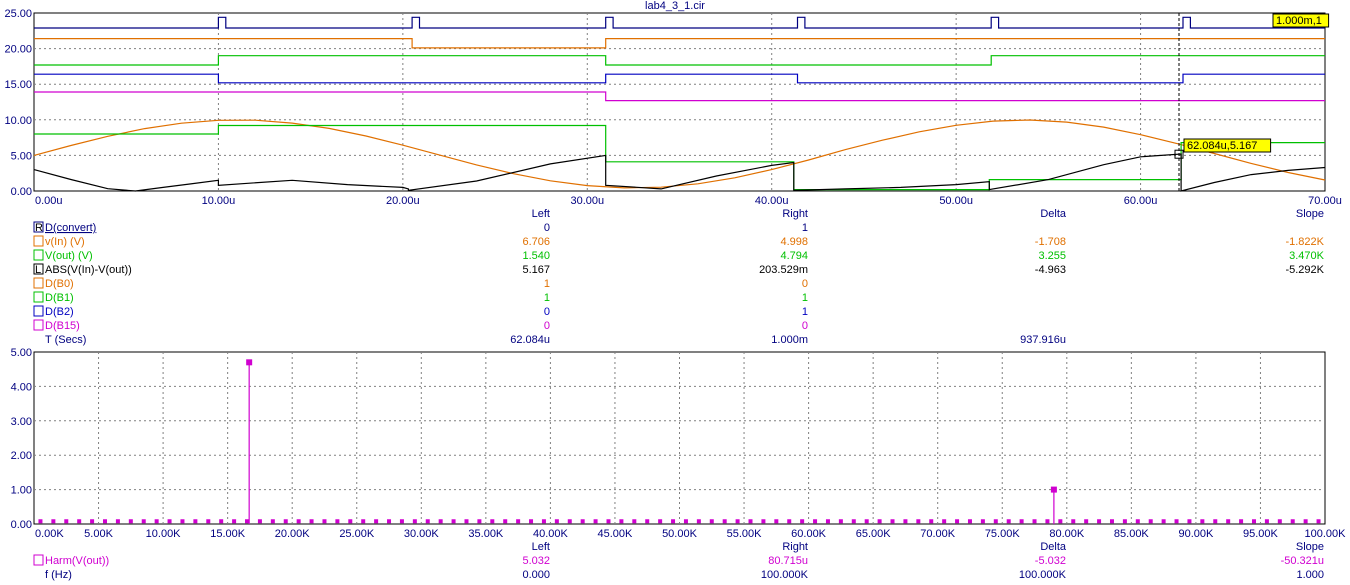 This screenshot has height=585, width=1350. Describe the element at coordinates (403, 201) in the screenshot. I see `plot1-xtick: 20.00u` at that location.